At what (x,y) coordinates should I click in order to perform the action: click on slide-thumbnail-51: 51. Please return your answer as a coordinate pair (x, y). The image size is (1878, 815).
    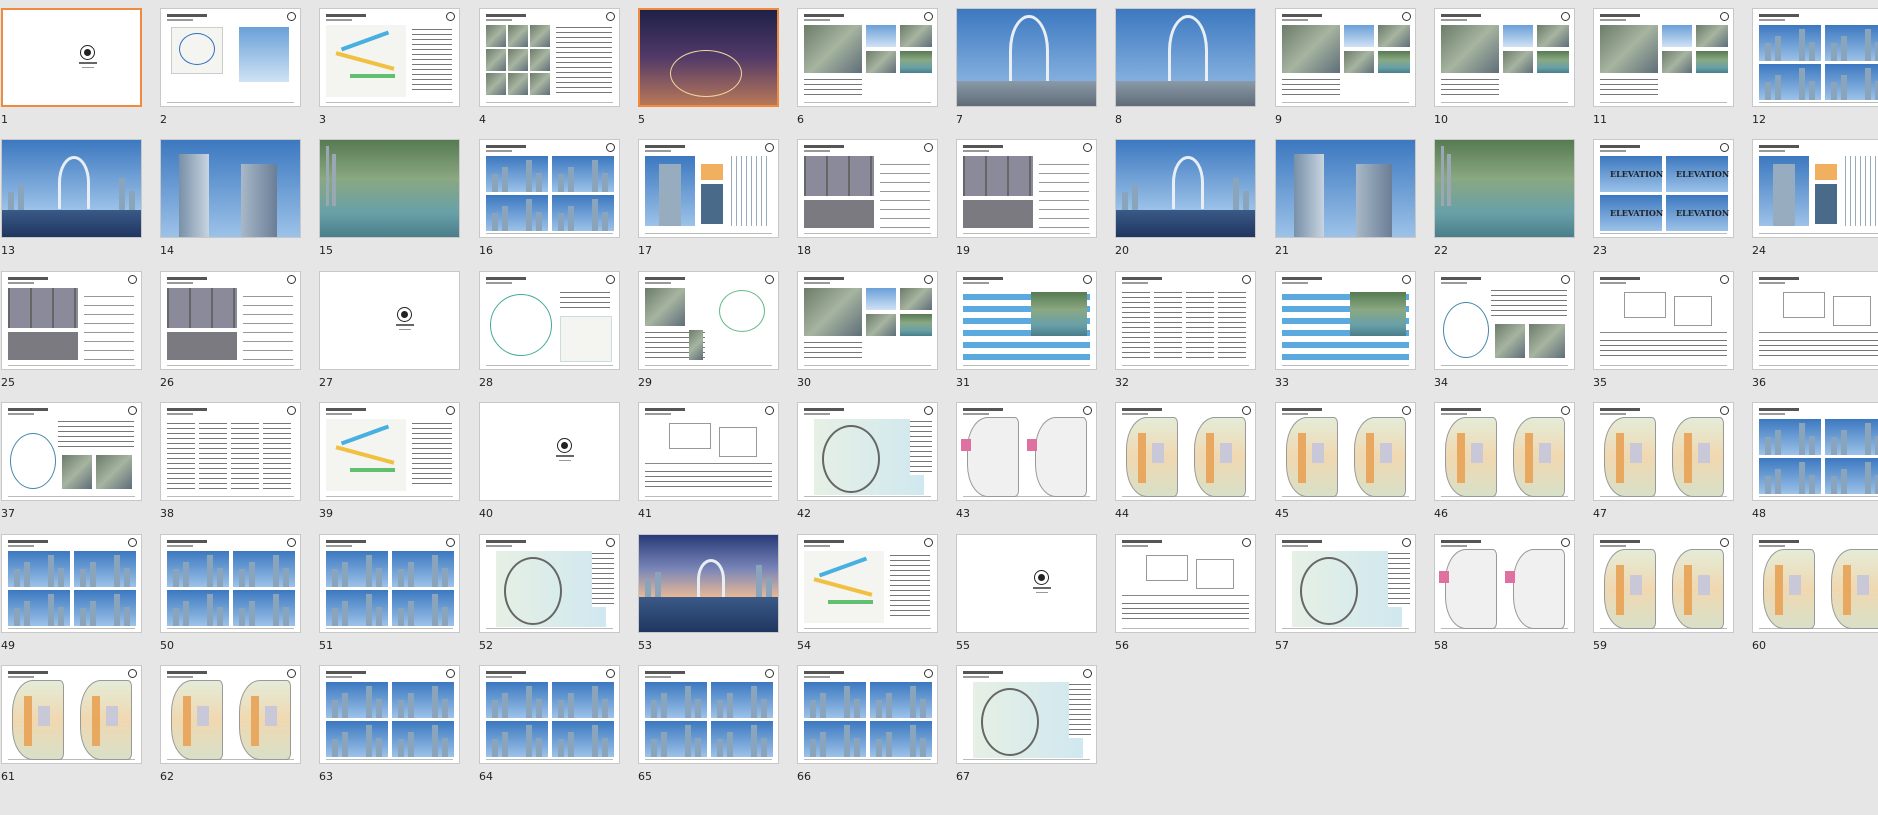
    Looking at the image, I should click on (389, 594).